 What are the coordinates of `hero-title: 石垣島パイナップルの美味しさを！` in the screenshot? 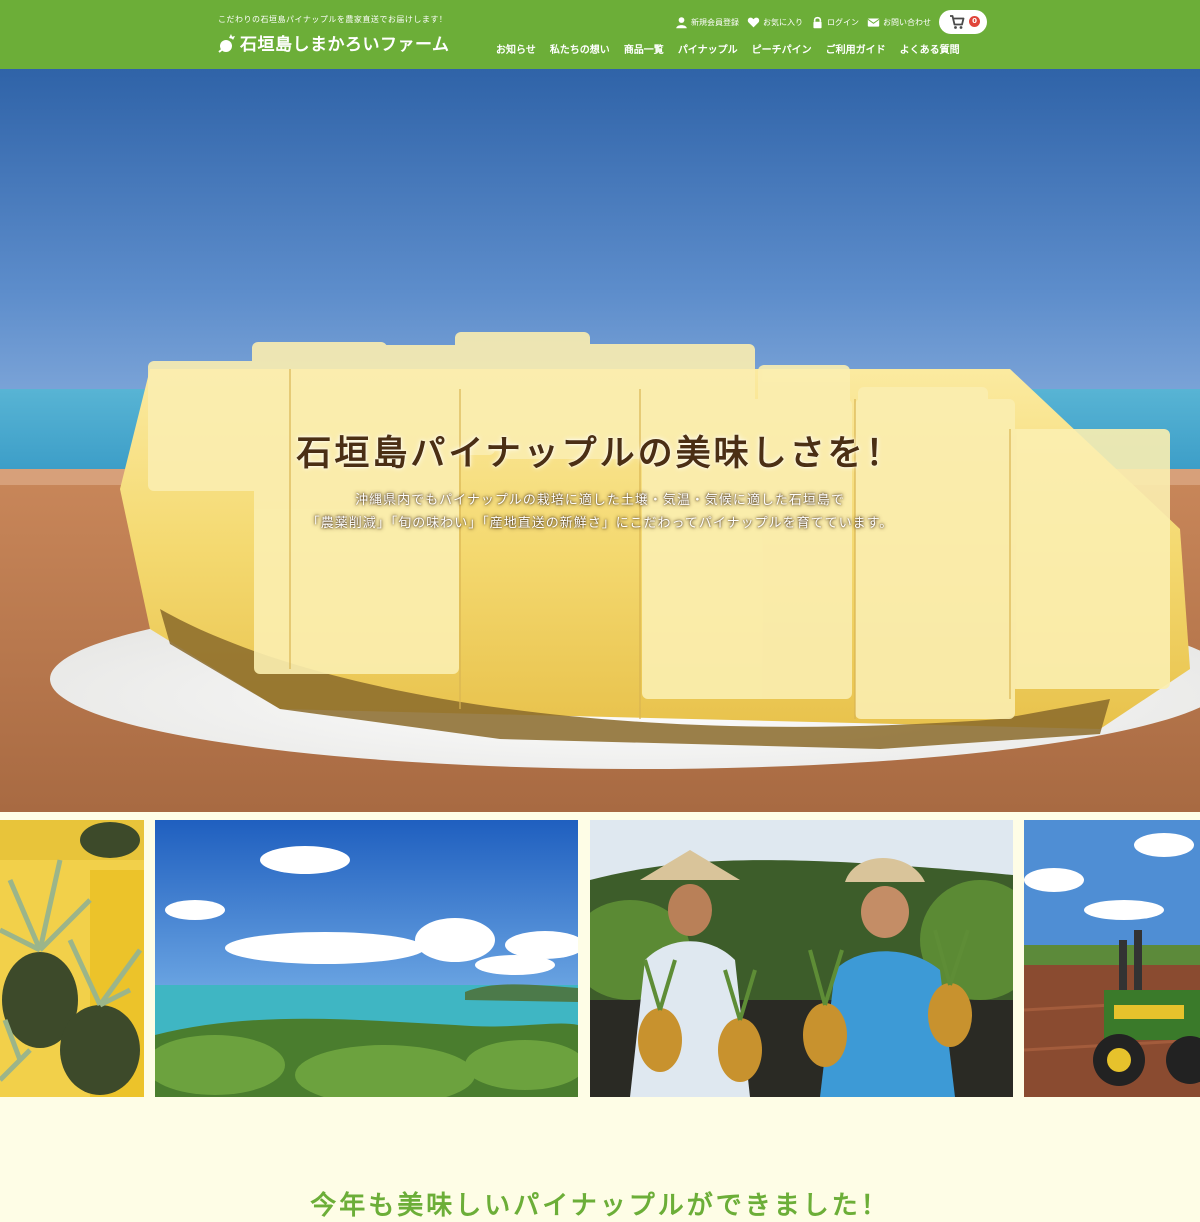 It's located at (600, 454).